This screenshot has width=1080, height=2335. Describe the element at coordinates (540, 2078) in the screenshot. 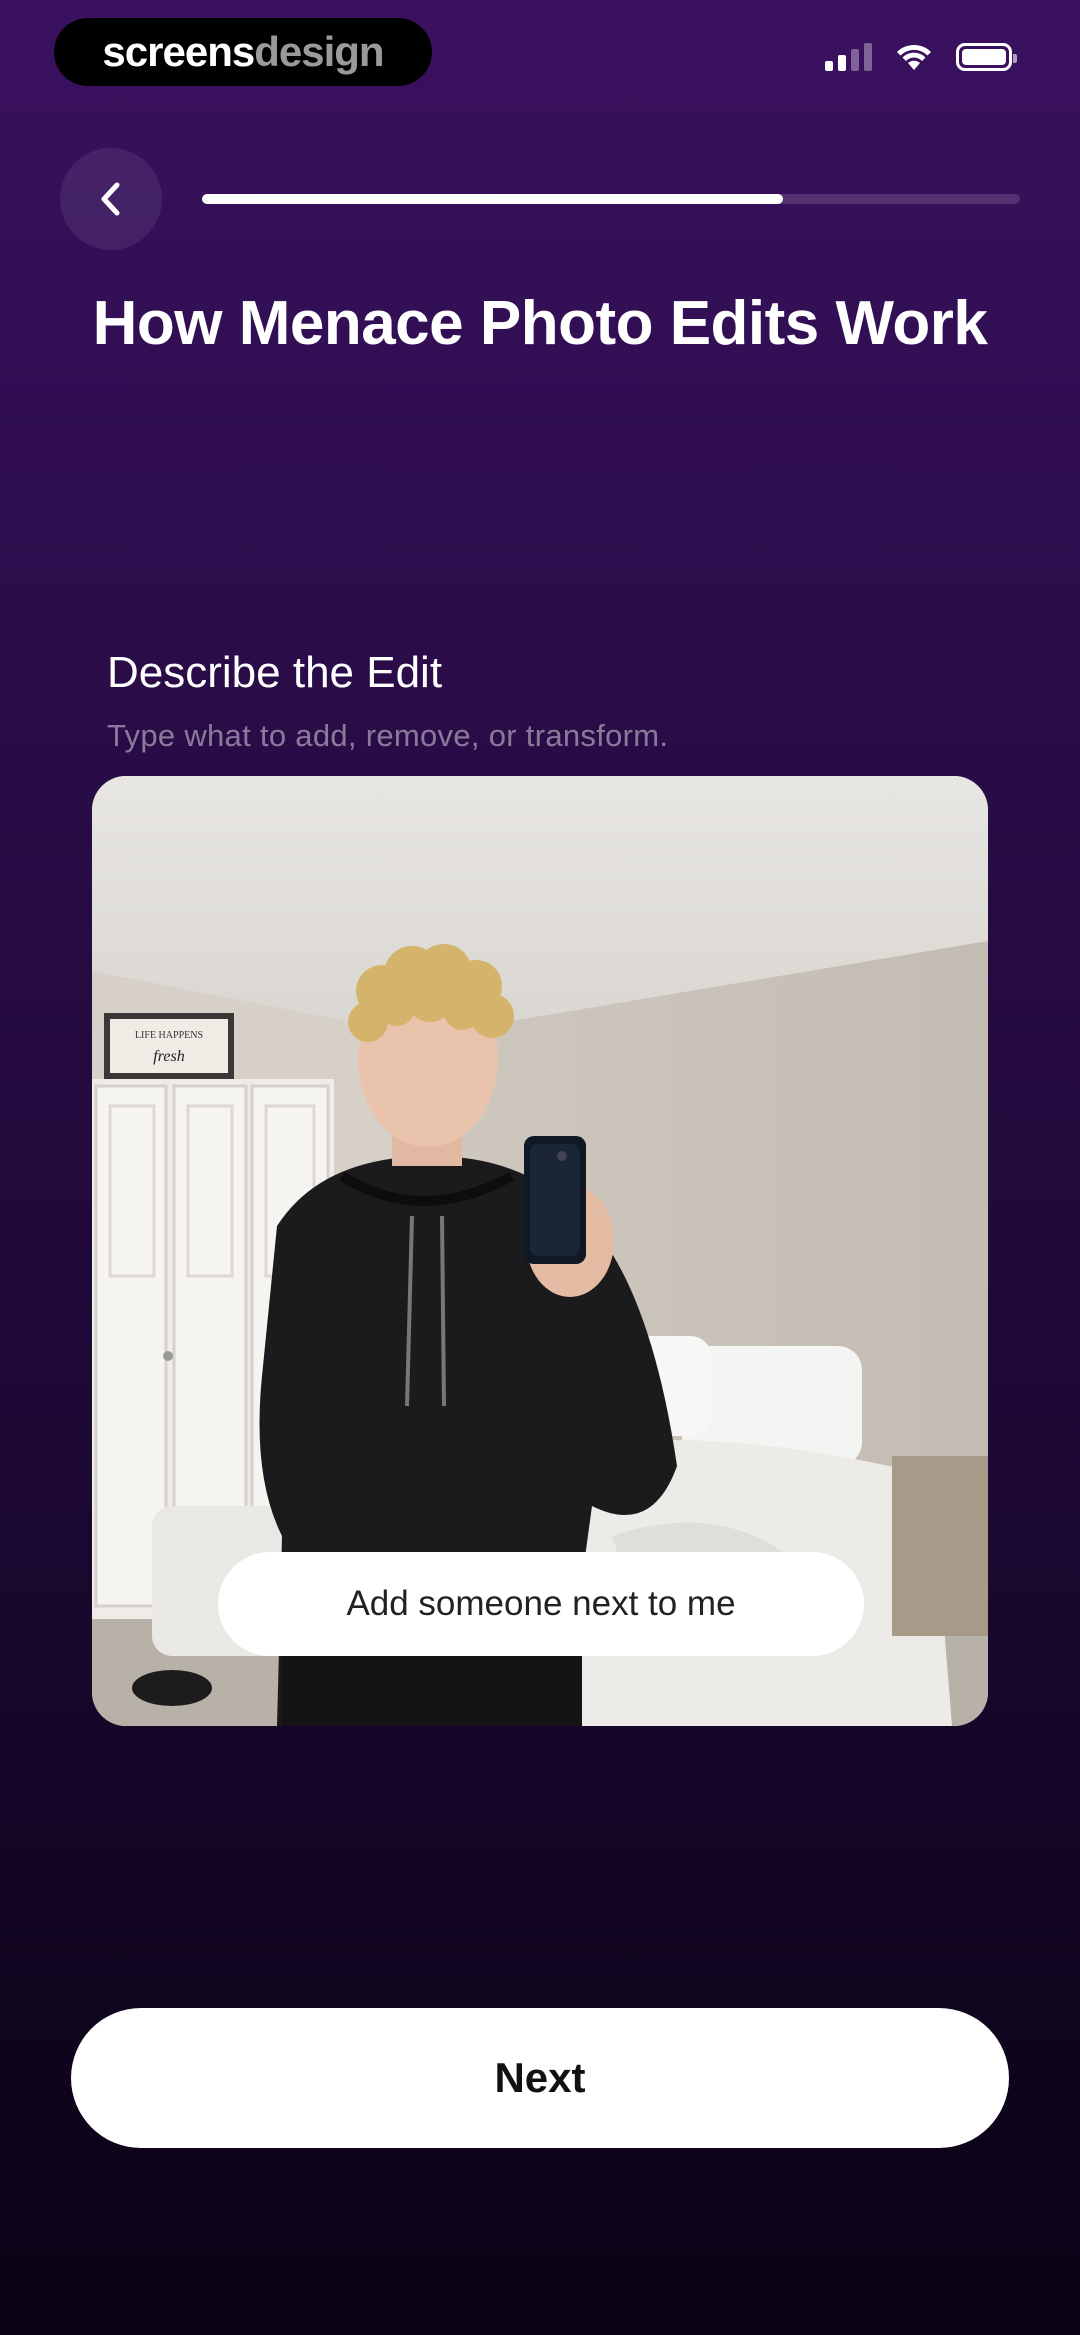

I see `next-button: Next` at that location.